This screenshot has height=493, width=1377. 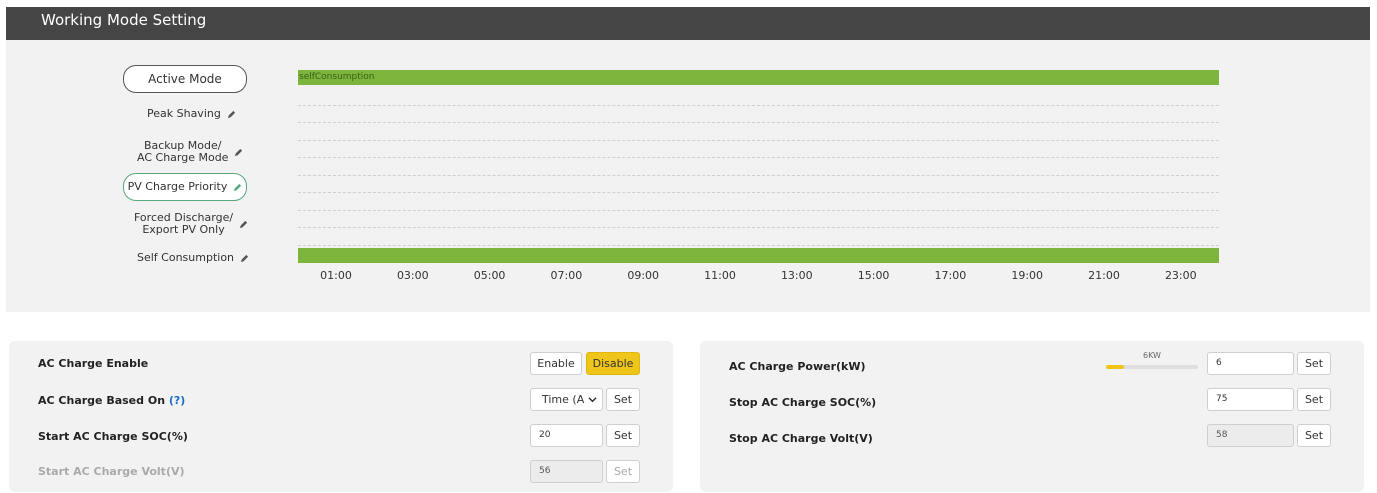 I want to click on peak-shaving-label: Peak Shaving, so click(x=184, y=113).